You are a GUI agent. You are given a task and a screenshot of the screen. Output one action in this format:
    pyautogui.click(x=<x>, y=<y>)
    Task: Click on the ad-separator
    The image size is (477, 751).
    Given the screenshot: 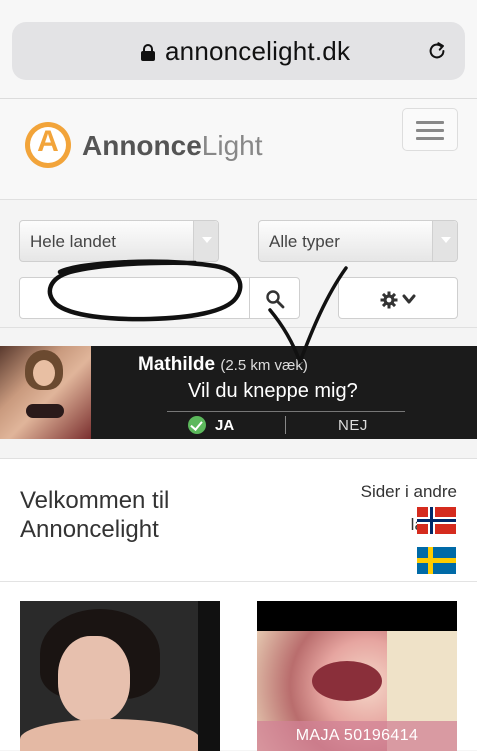 What is the action you would take?
    pyautogui.click(x=285, y=425)
    